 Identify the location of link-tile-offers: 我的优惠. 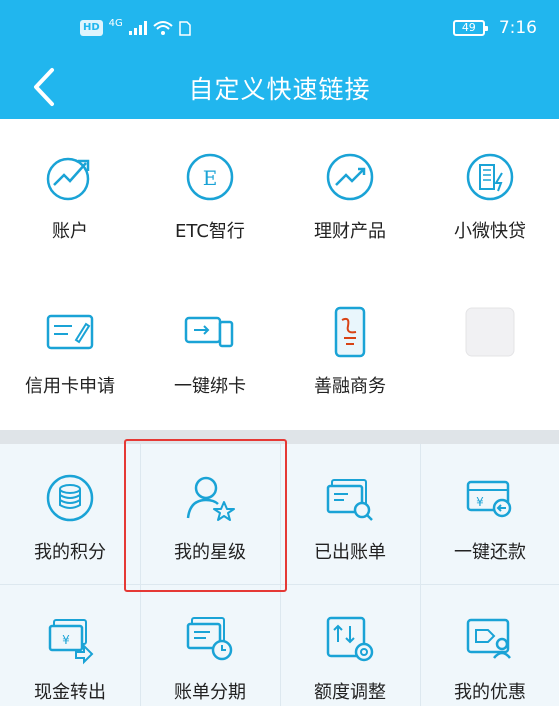
(489, 645).